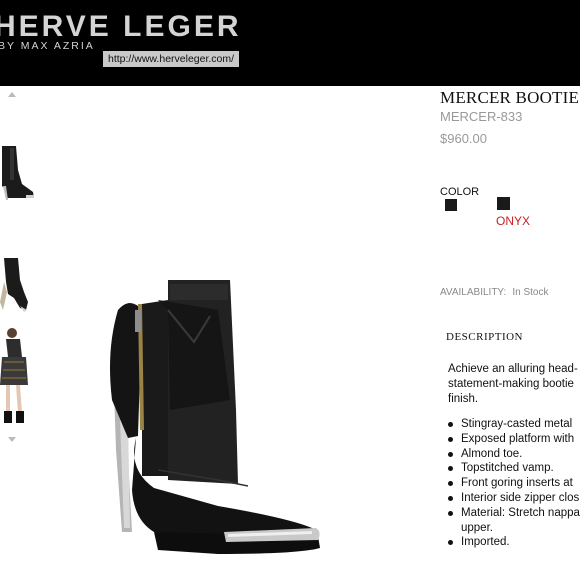 This screenshot has width=580, height=580. Describe the element at coordinates (463, 138) in the screenshot. I see `product-price: $960.00` at that location.